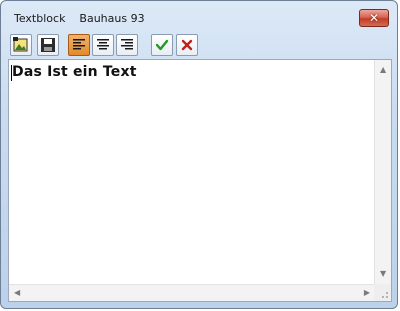 The height and width of the screenshot is (311, 400). I want to click on confirm-check-icon, so click(162, 45).